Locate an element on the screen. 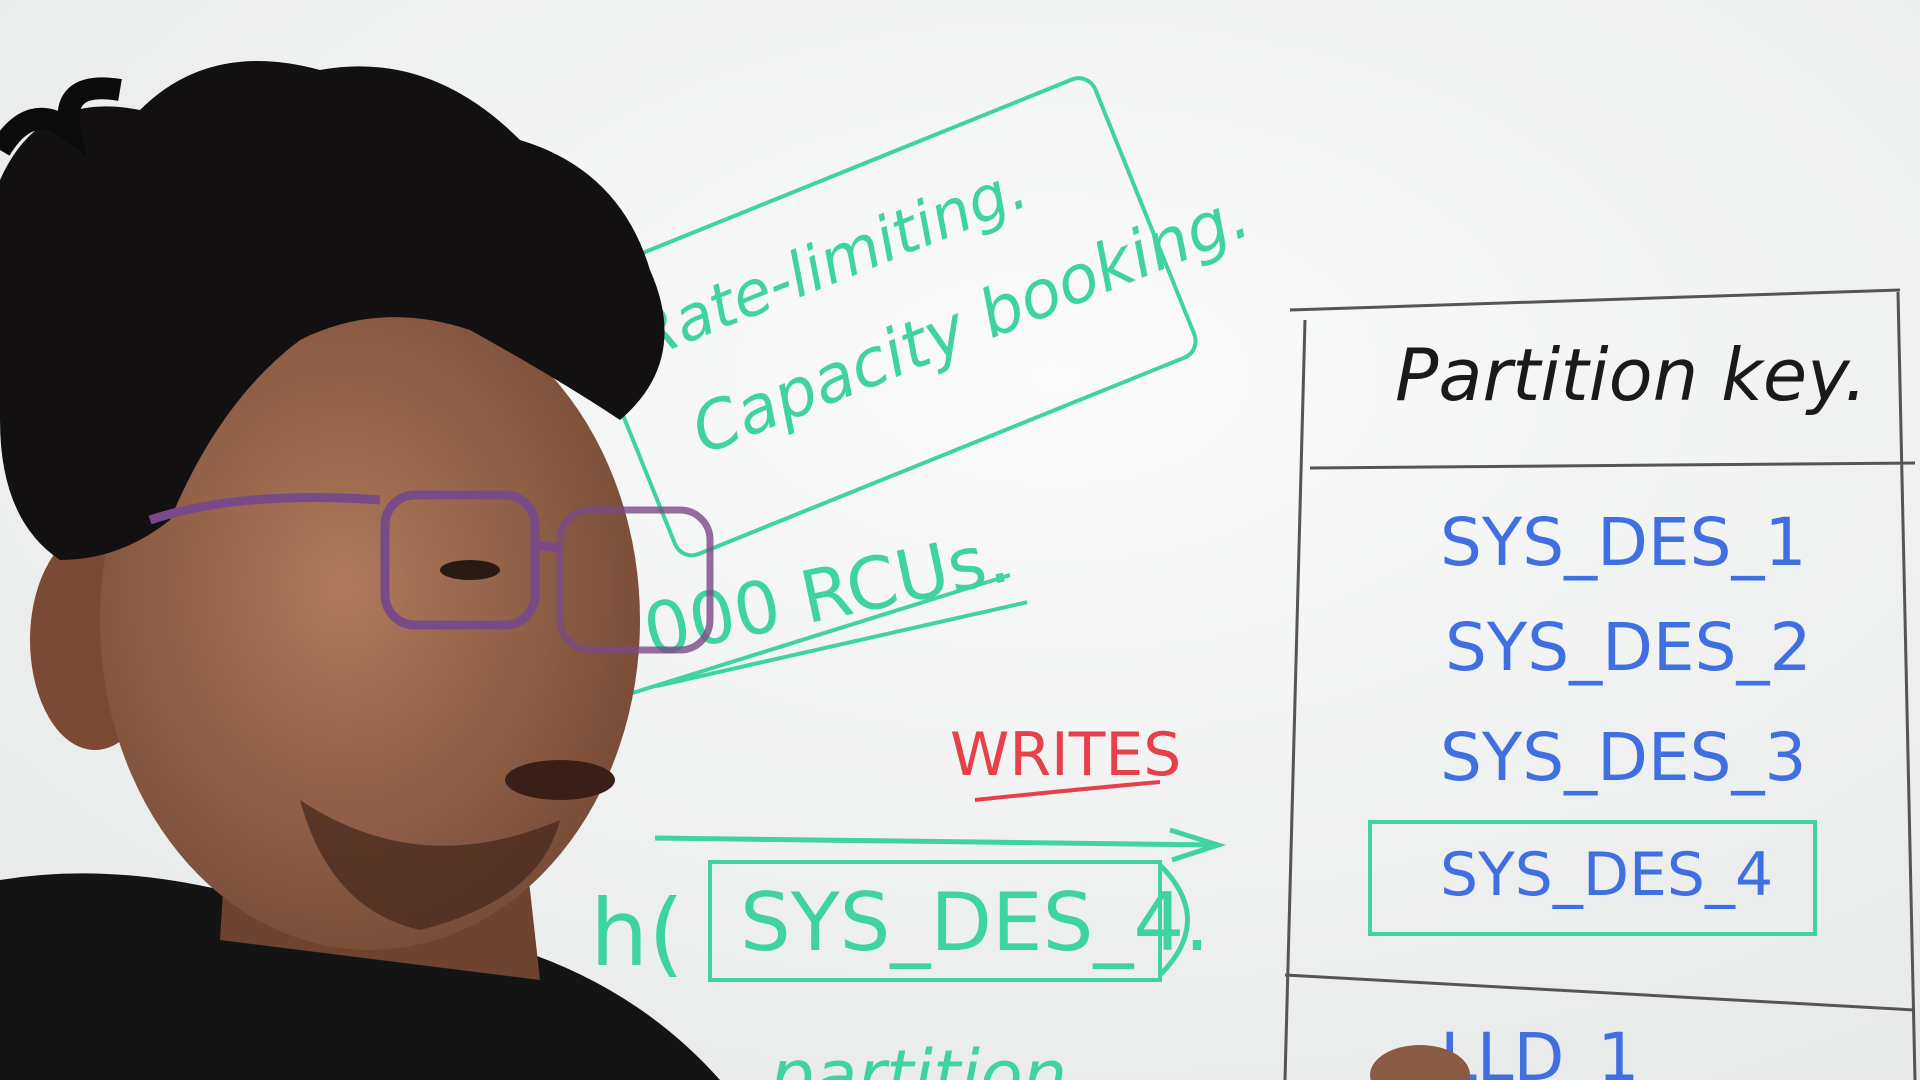  partition-row-3: SYS_DES_3 is located at coordinates (1623, 757).